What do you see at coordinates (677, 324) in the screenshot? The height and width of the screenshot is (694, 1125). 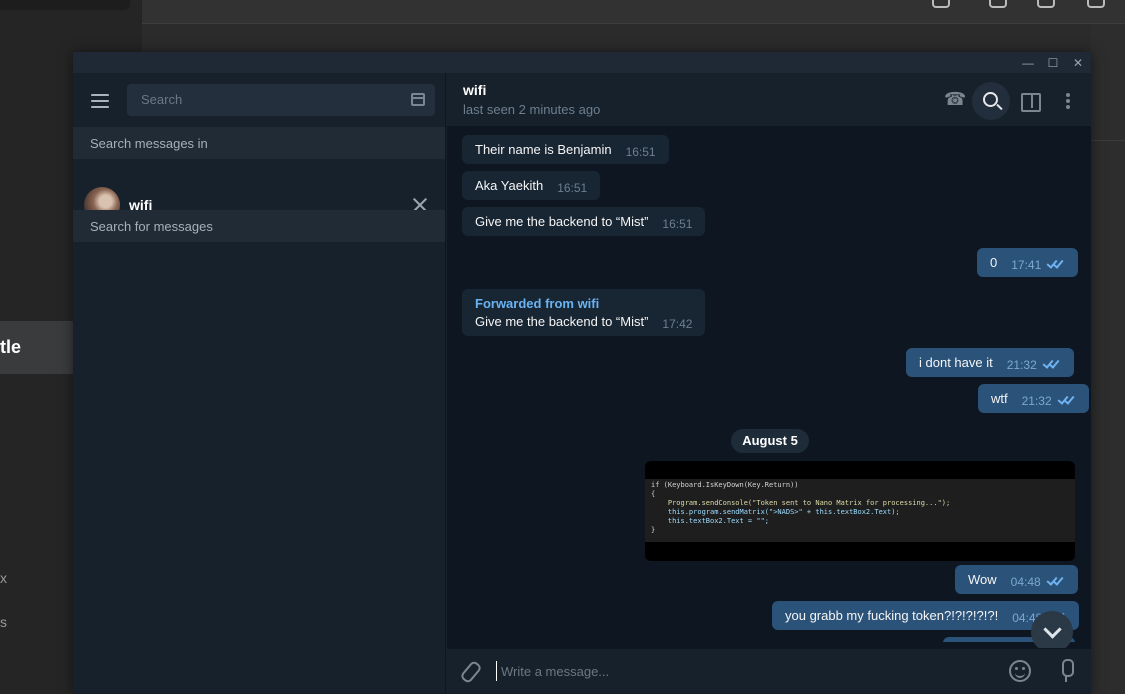 I see `message-time: 17:42` at bounding box center [677, 324].